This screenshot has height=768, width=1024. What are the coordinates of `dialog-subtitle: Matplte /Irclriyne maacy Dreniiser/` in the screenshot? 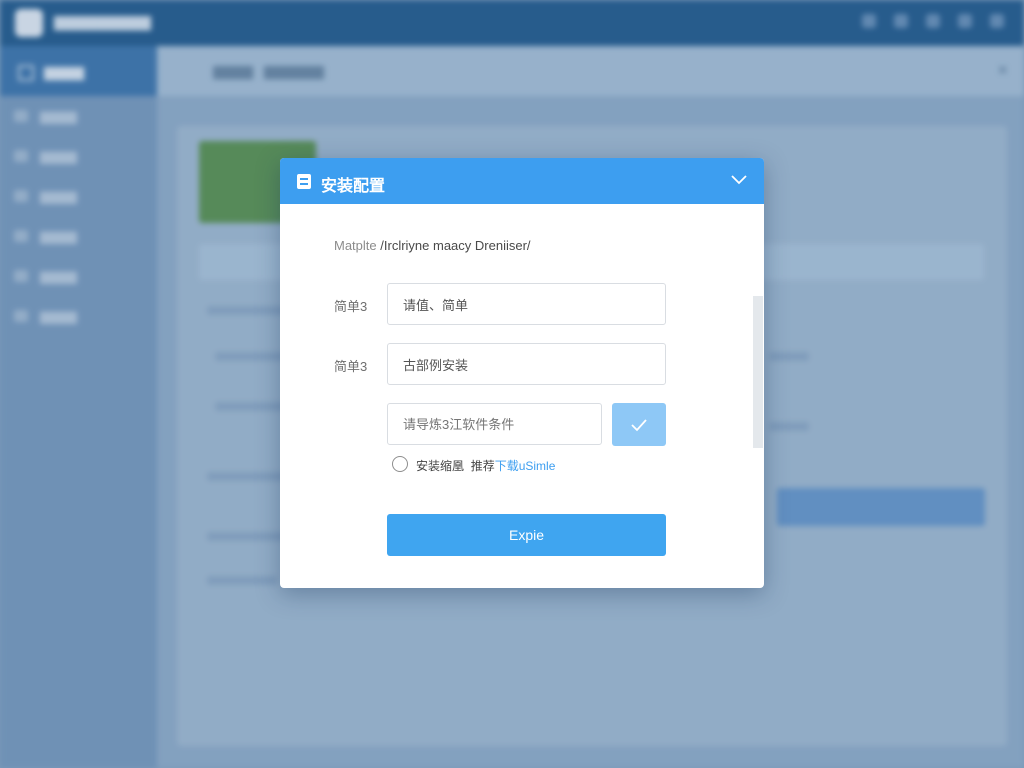 It's located at (432, 245).